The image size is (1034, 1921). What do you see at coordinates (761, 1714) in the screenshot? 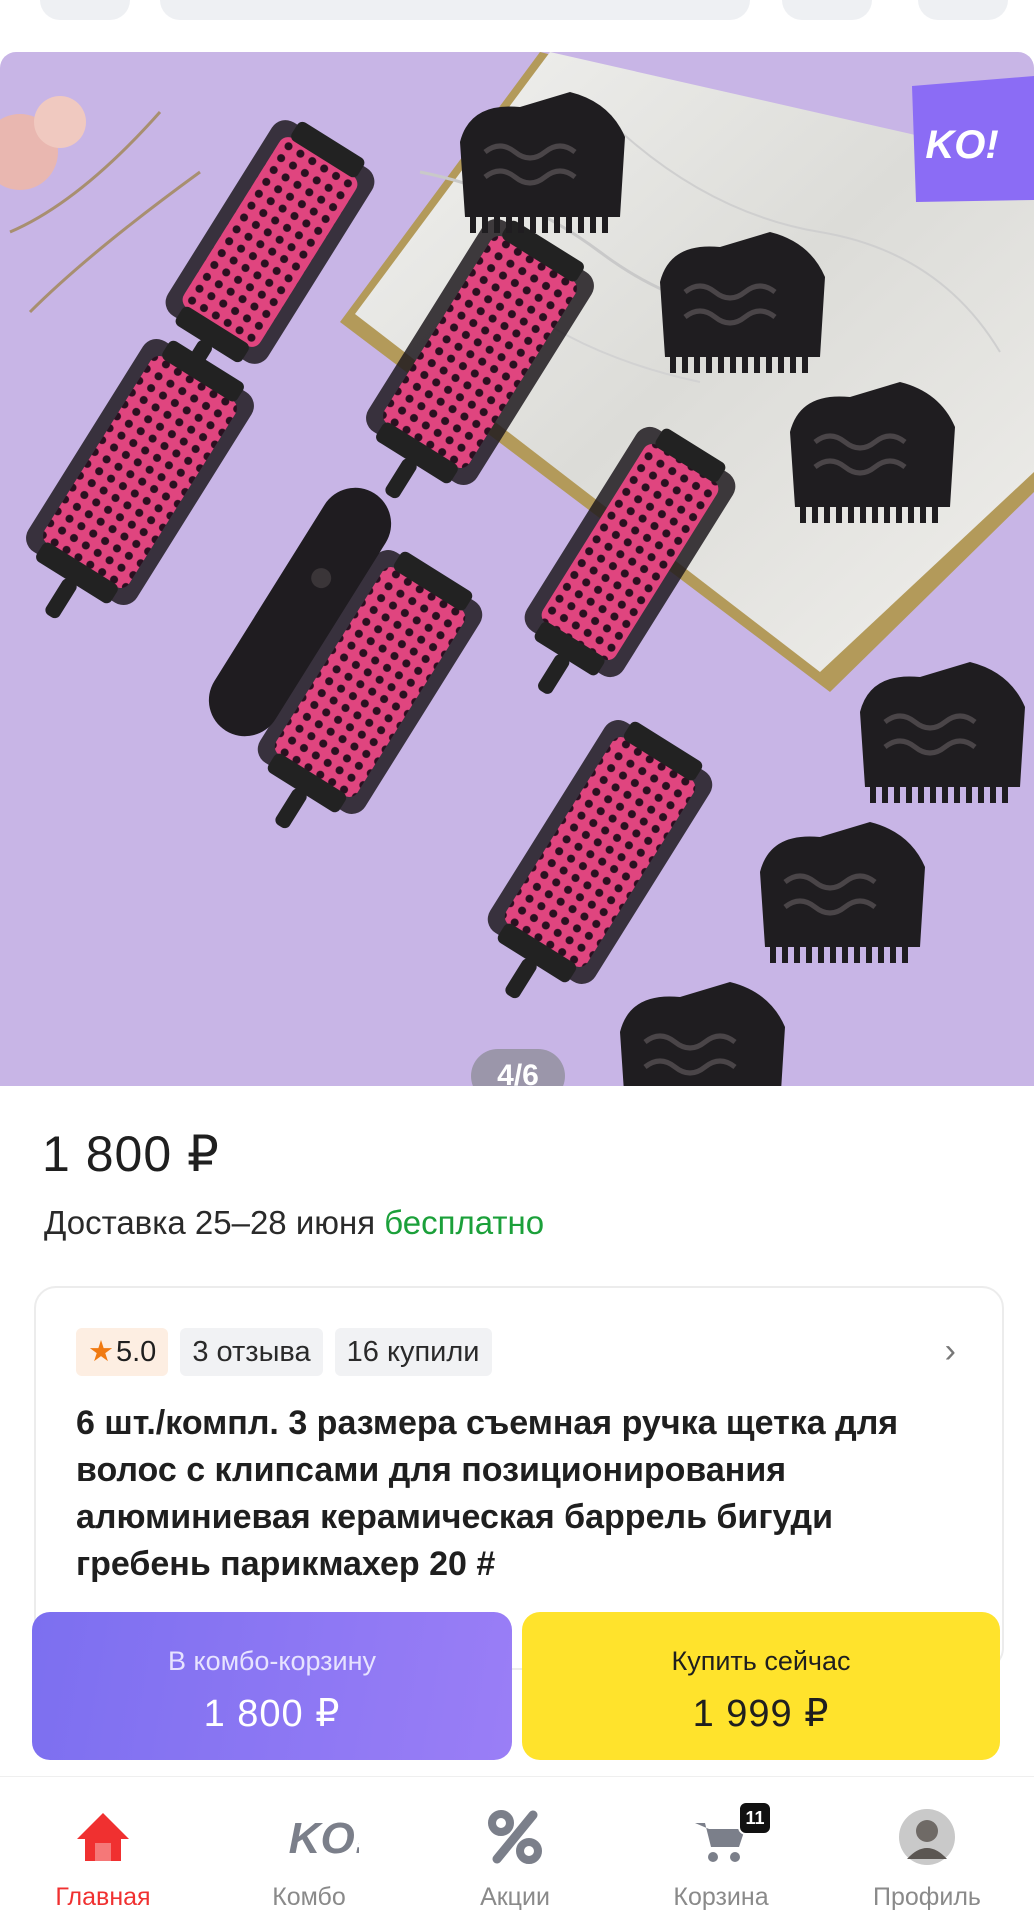
I see `buy-button-price: 1 999 ₽` at bounding box center [761, 1714].